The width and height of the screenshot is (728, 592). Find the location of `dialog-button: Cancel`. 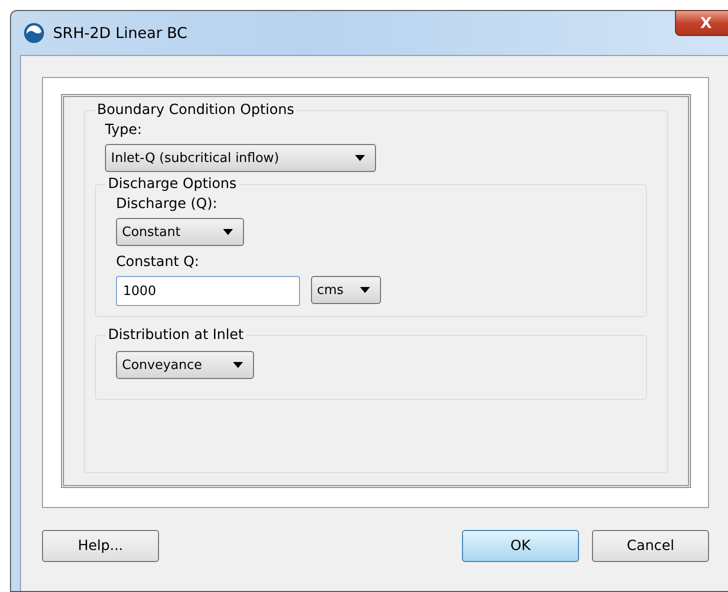

dialog-button: Cancel is located at coordinates (650, 546).